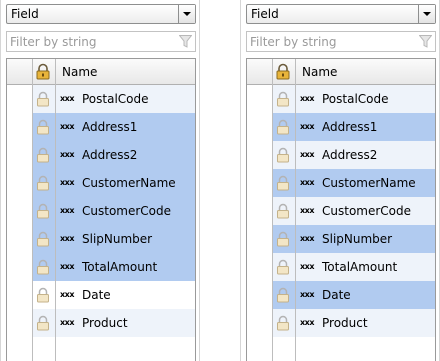 This screenshot has width=440, height=361. What do you see at coordinates (367, 211) in the screenshot?
I see `field-name-label: CustomerCode` at bounding box center [367, 211].